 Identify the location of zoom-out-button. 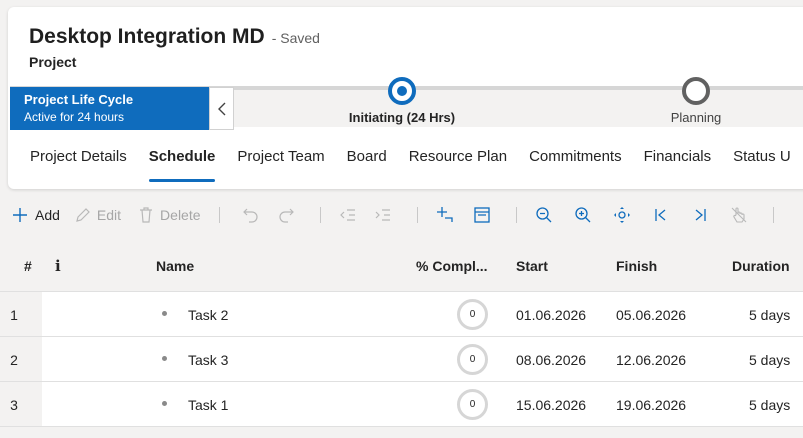
(544, 215).